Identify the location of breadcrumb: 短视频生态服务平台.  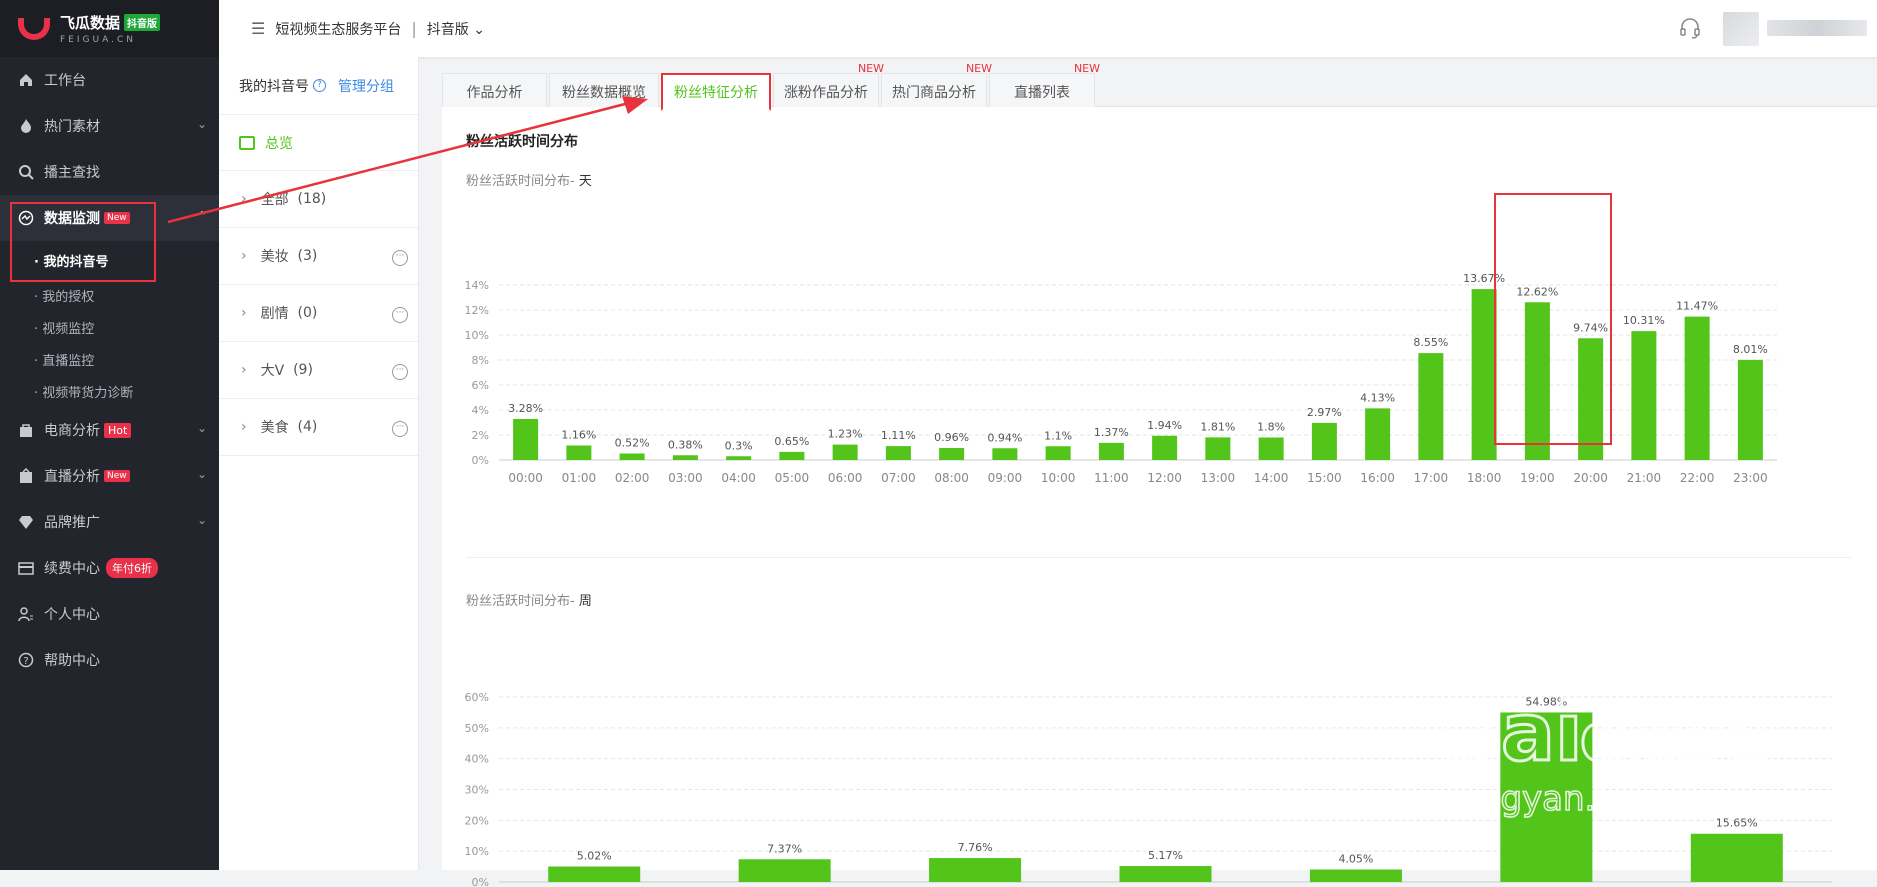
(338, 29).